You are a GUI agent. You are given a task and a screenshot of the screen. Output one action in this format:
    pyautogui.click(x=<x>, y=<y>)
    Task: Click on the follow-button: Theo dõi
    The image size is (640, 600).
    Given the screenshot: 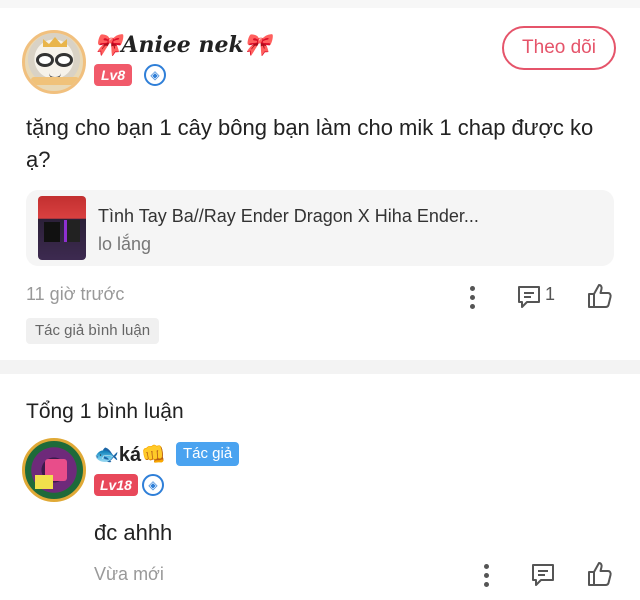 What is the action you would take?
    pyautogui.click(x=559, y=48)
    